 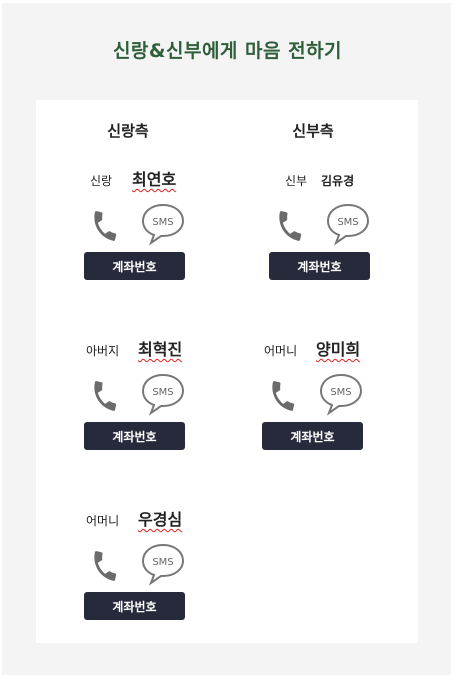 I want to click on page-title: 신랑&신부에게 마음 전하기, so click(x=227, y=51).